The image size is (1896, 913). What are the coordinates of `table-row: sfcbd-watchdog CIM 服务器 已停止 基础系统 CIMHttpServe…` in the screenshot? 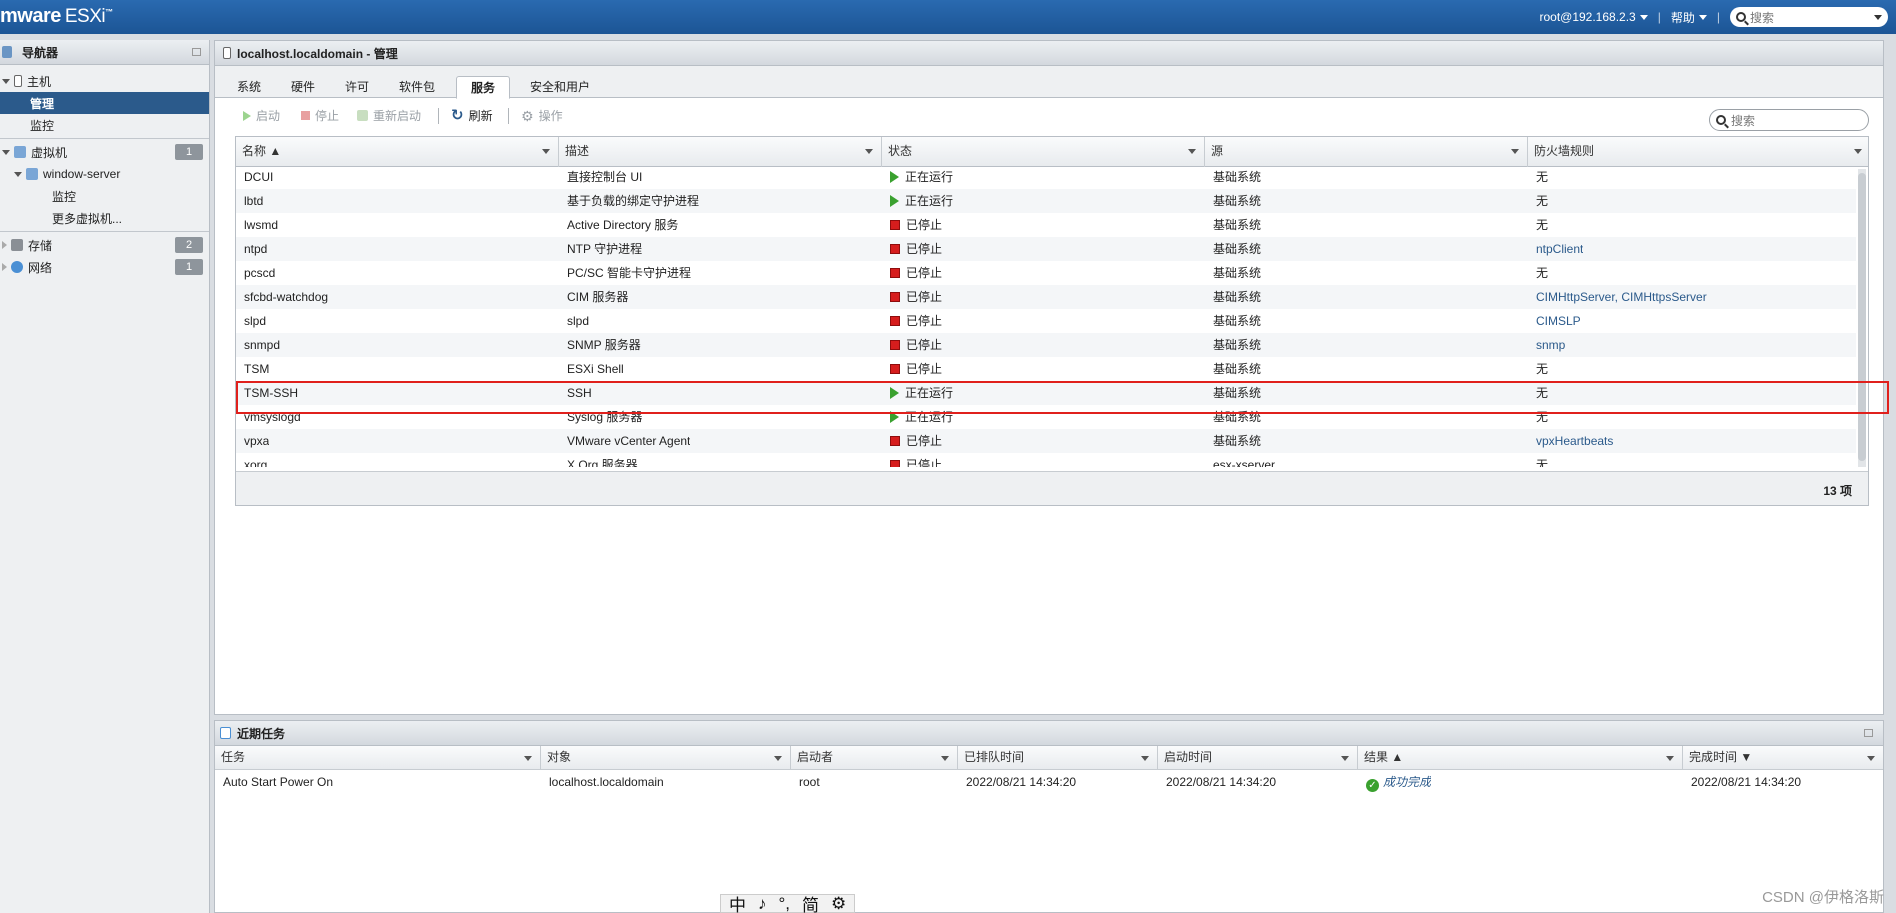 It's located at (1046, 297).